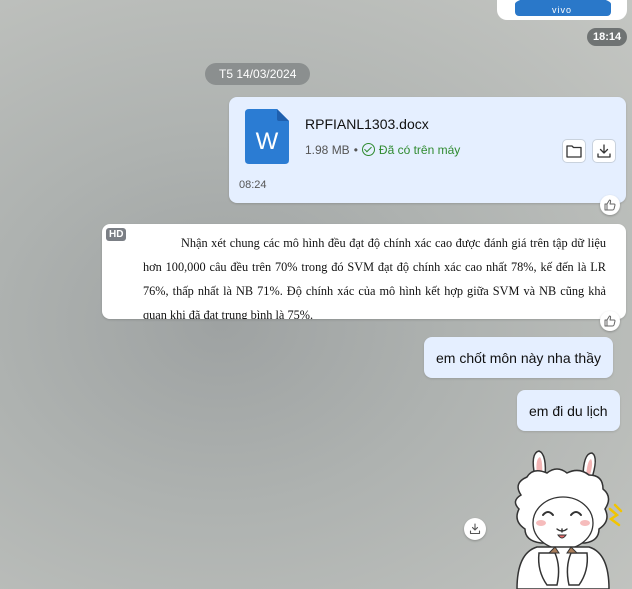 This screenshot has height=589, width=632. What do you see at coordinates (568, 410) in the screenshot?
I see `text-message: em đi du lịch` at bounding box center [568, 410].